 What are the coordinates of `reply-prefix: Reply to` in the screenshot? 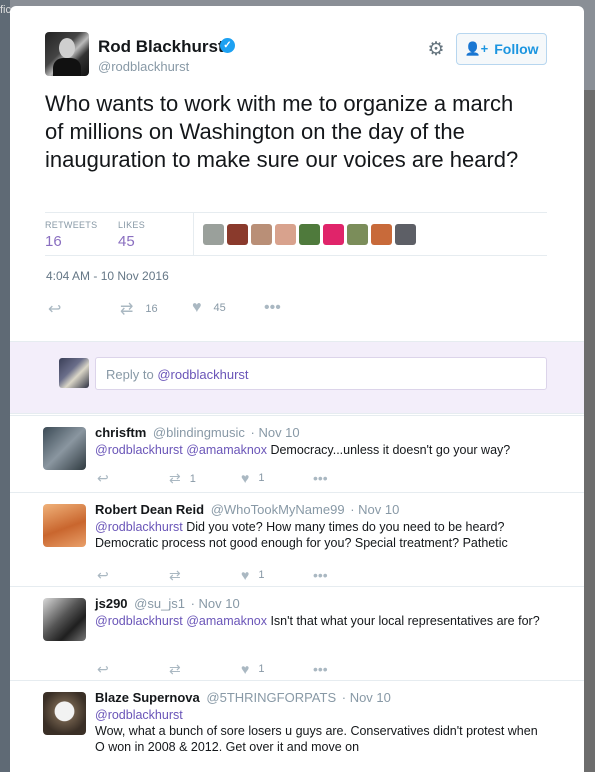 It's located at (132, 374).